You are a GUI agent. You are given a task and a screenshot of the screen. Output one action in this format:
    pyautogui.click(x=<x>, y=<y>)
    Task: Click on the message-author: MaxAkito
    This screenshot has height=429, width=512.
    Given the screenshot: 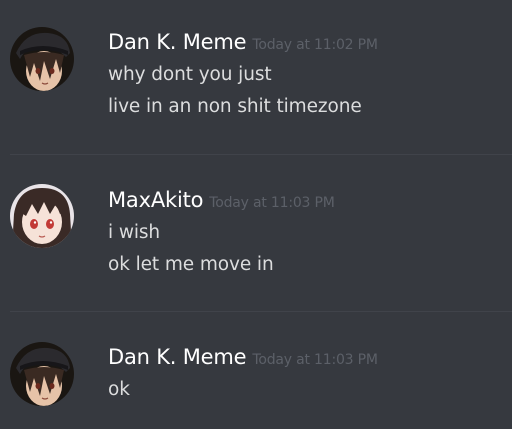 What is the action you would take?
    pyautogui.click(x=155, y=200)
    